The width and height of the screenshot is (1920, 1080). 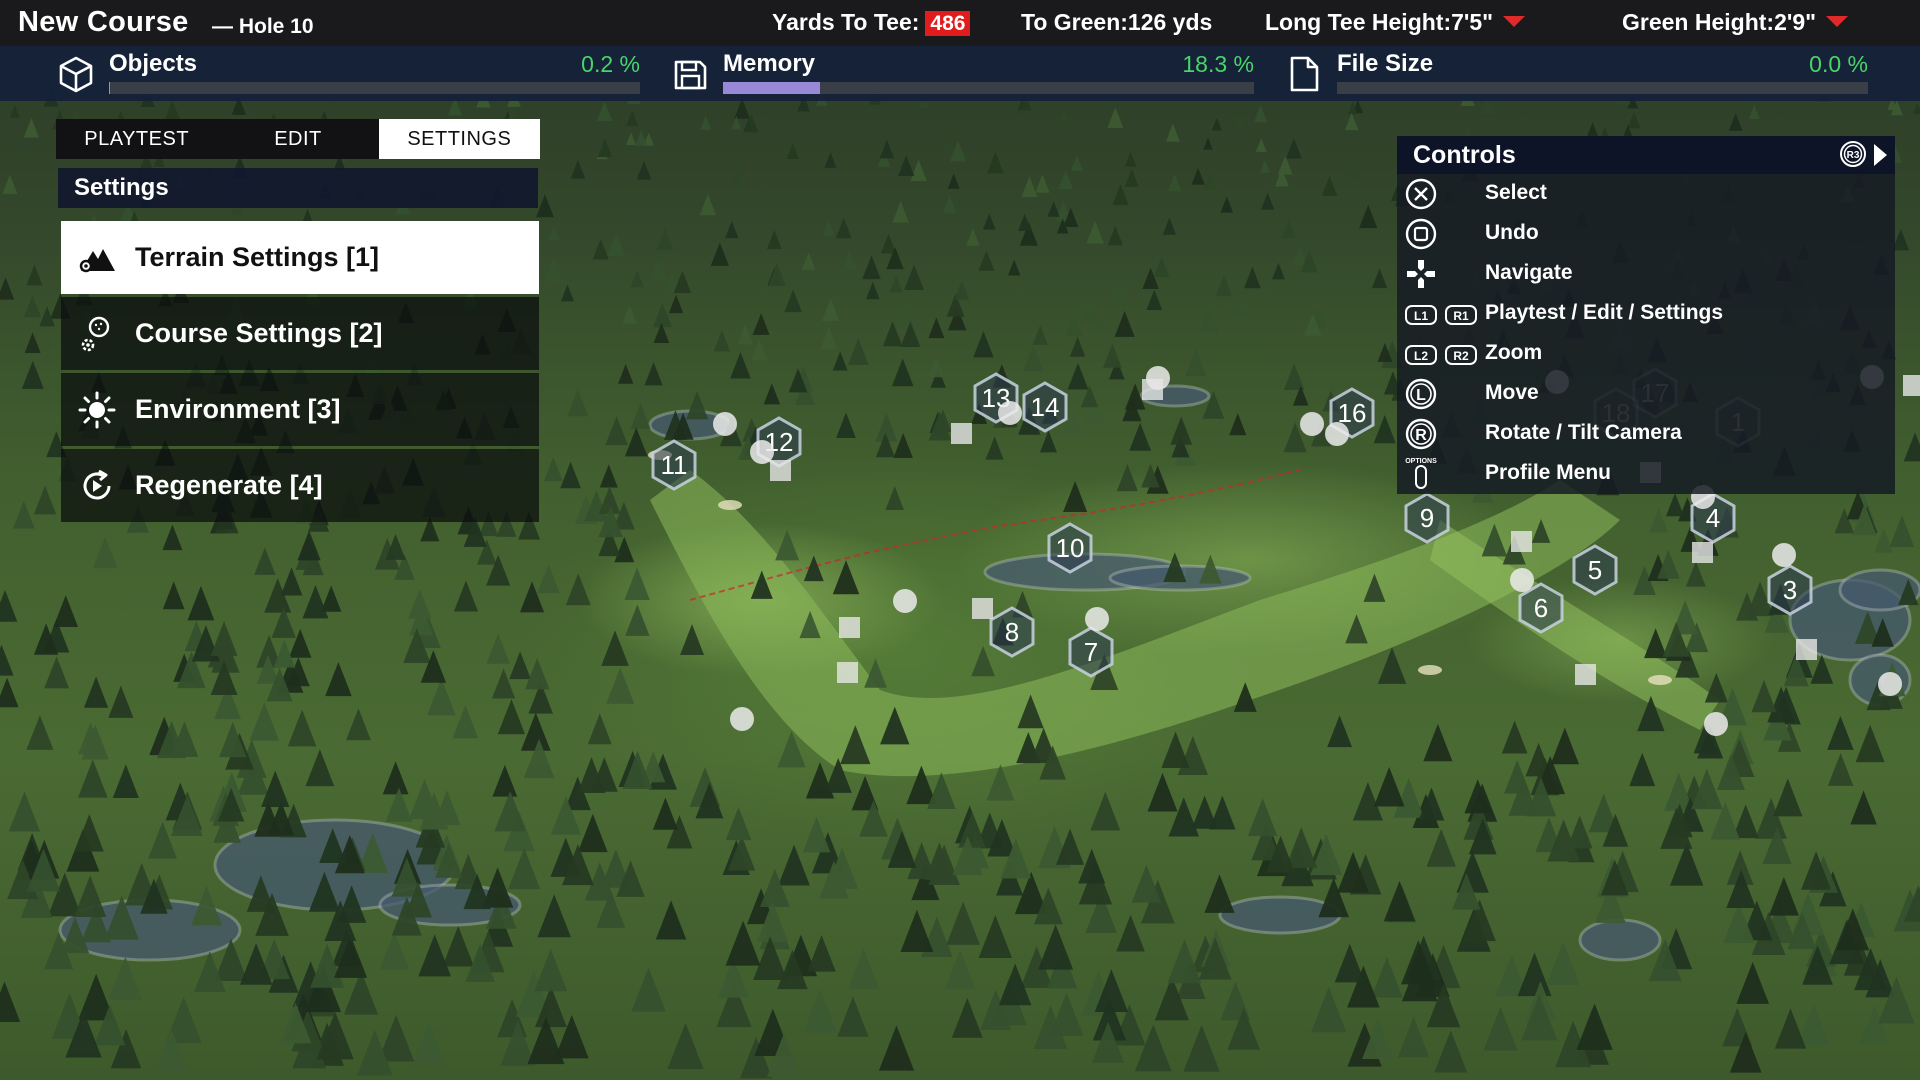 I want to click on left-stick-icon: L, so click(x=1421, y=394).